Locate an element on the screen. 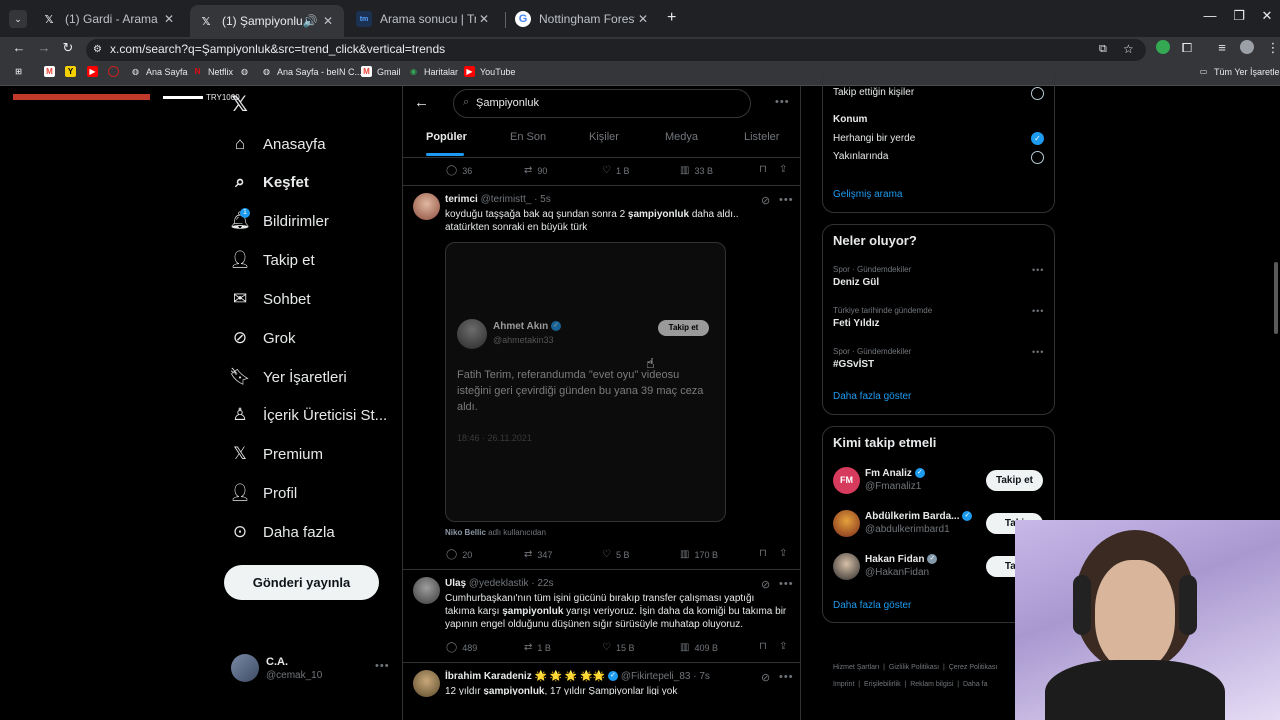  chrome-menu-icon: ⋮ is located at coordinates (1272, 48).